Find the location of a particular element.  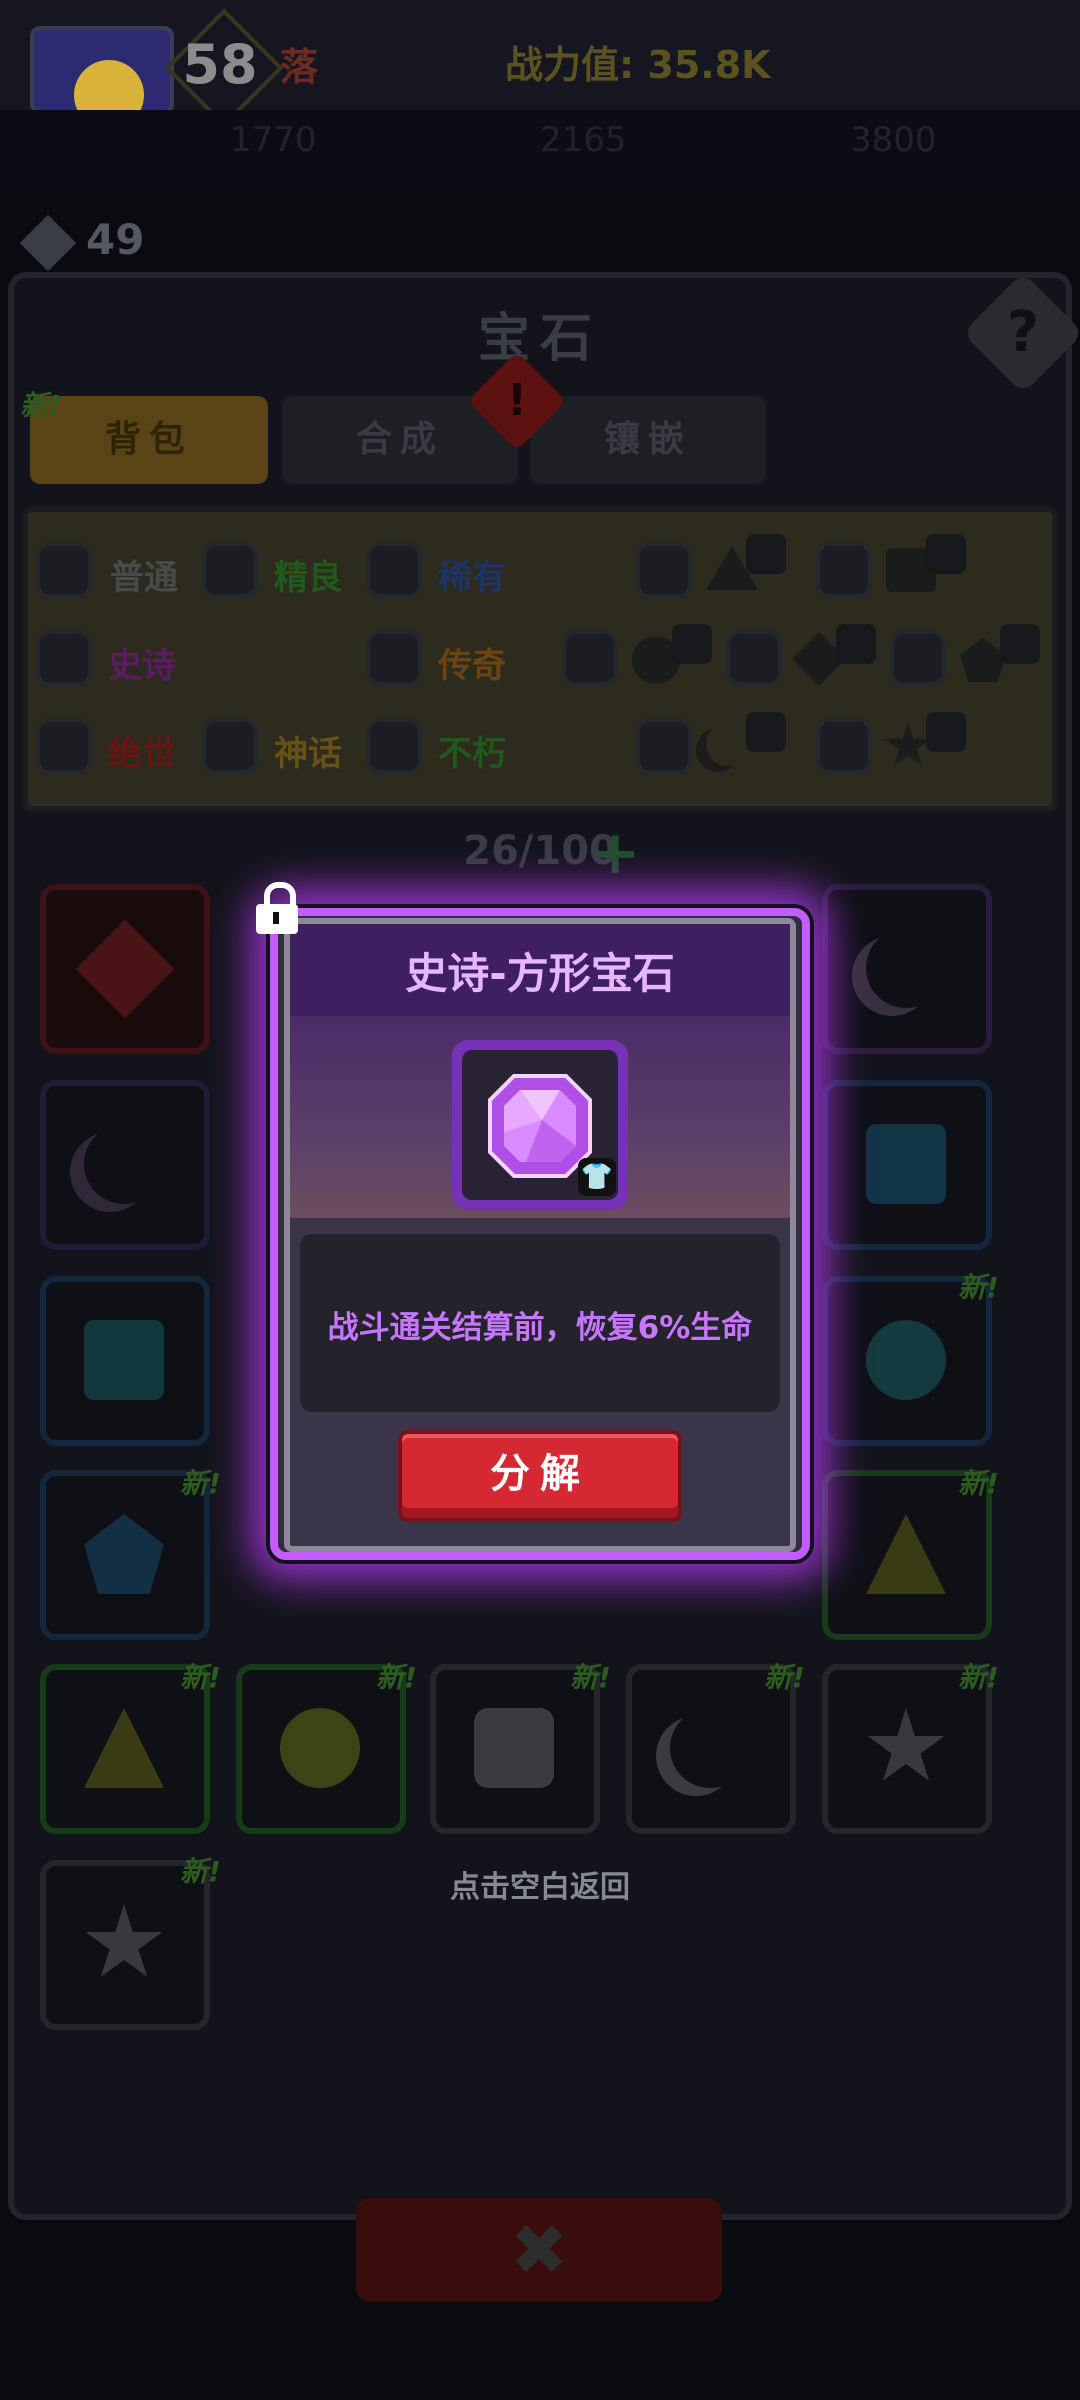

decompose-button: 分解 is located at coordinates (540, 1476).